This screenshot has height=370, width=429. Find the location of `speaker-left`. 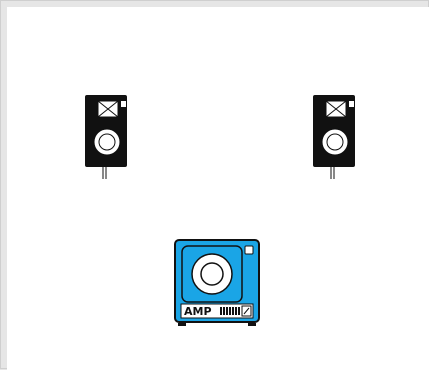

speaker-left is located at coordinates (109, 138).